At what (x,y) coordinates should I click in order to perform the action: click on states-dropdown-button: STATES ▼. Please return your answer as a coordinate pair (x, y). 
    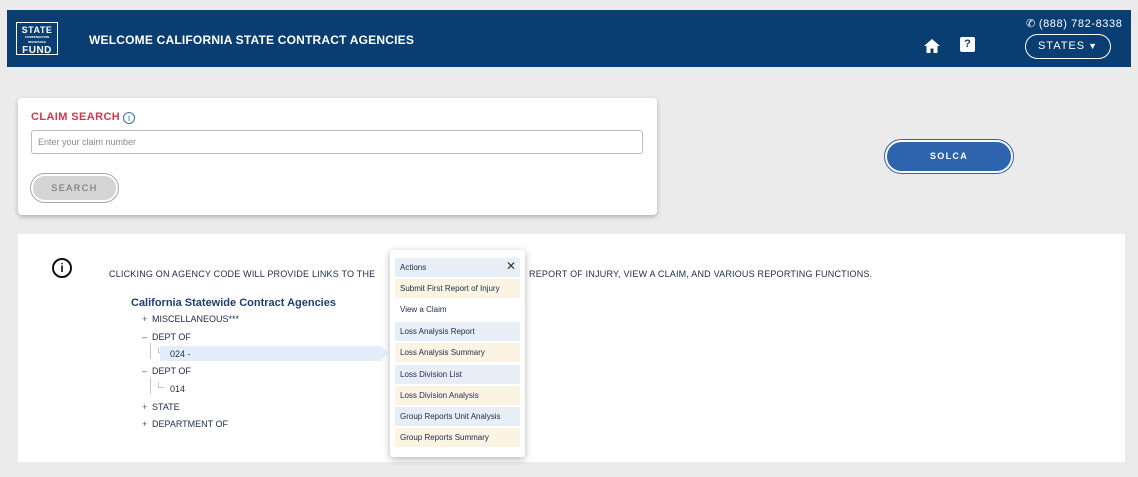
    Looking at the image, I should click on (1068, 46).